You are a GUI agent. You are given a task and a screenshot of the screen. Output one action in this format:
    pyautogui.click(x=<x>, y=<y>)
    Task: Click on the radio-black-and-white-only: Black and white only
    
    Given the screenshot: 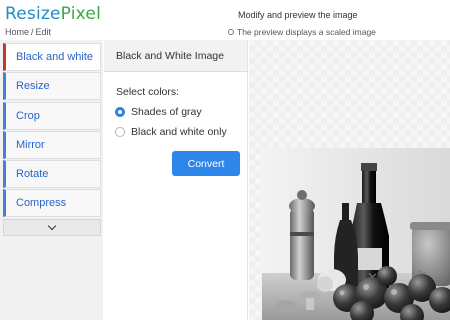 What is the action you would take?
    pyautogui.click(x=171, y=132)
    